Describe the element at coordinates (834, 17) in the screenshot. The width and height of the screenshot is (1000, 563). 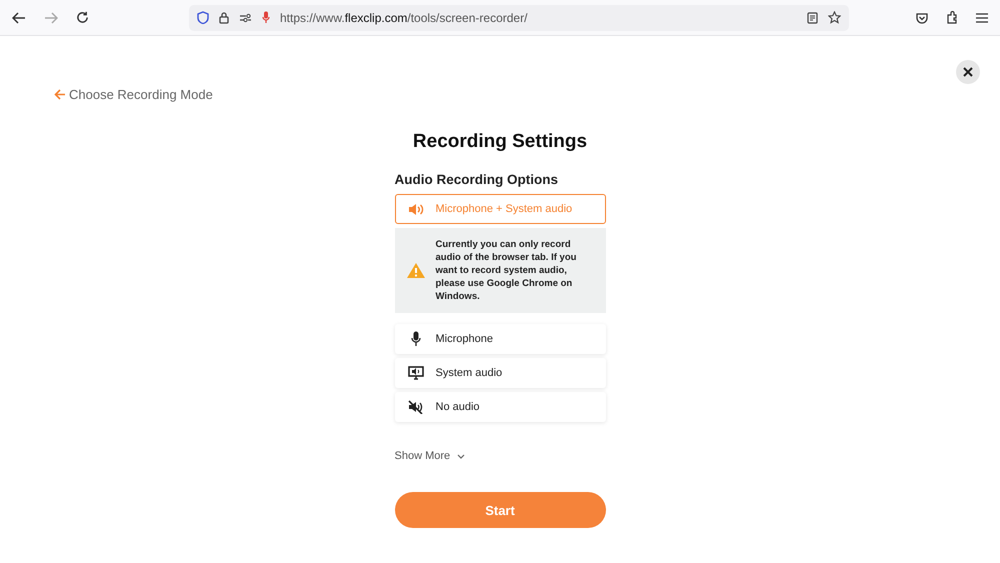
I see `star-icon` at that location.